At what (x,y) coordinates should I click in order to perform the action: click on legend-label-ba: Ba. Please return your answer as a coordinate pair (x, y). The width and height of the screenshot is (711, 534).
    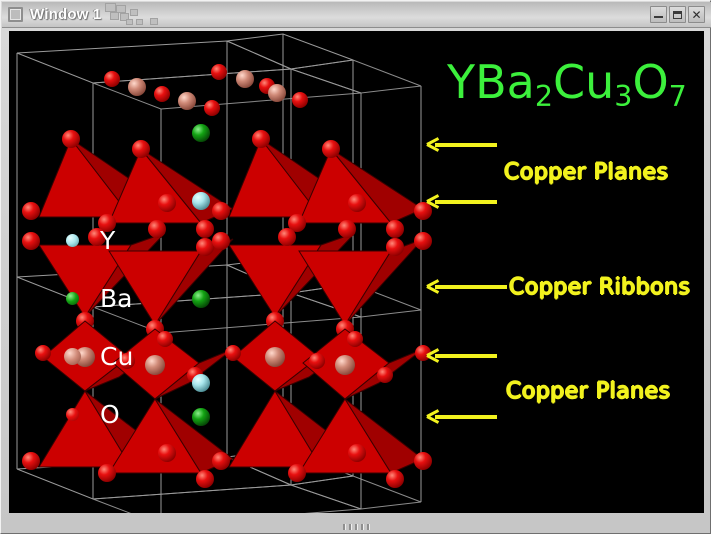
    Looking at the image, I should click on (116, 298).